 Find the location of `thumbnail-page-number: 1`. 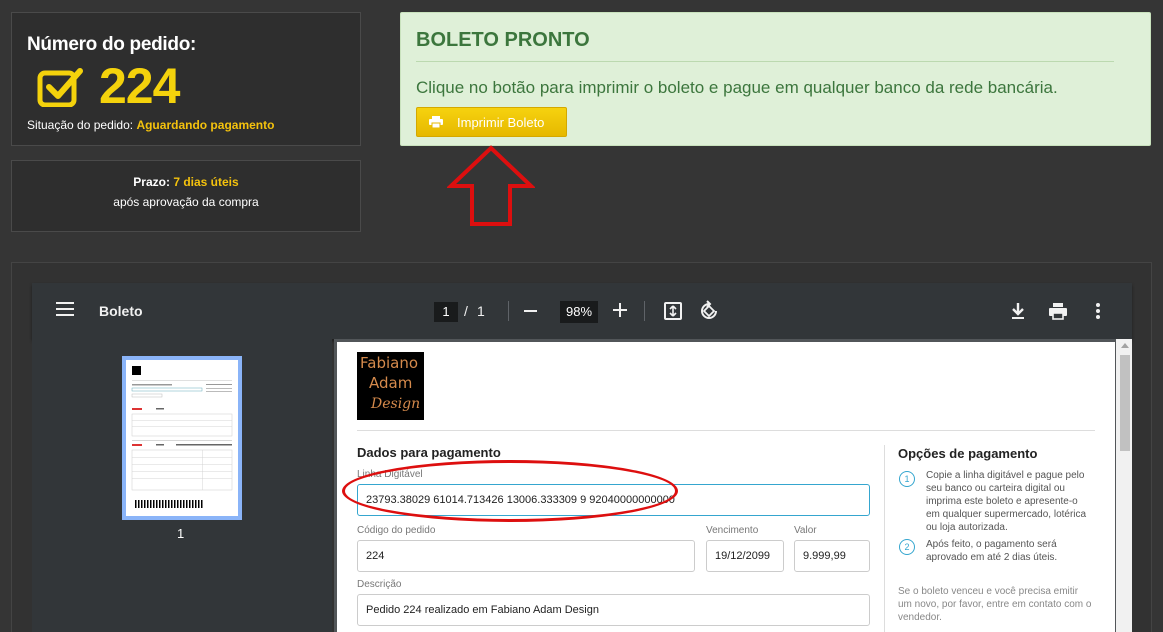

thumbnail-page-number: 1 is located at coordinates (181, 533).